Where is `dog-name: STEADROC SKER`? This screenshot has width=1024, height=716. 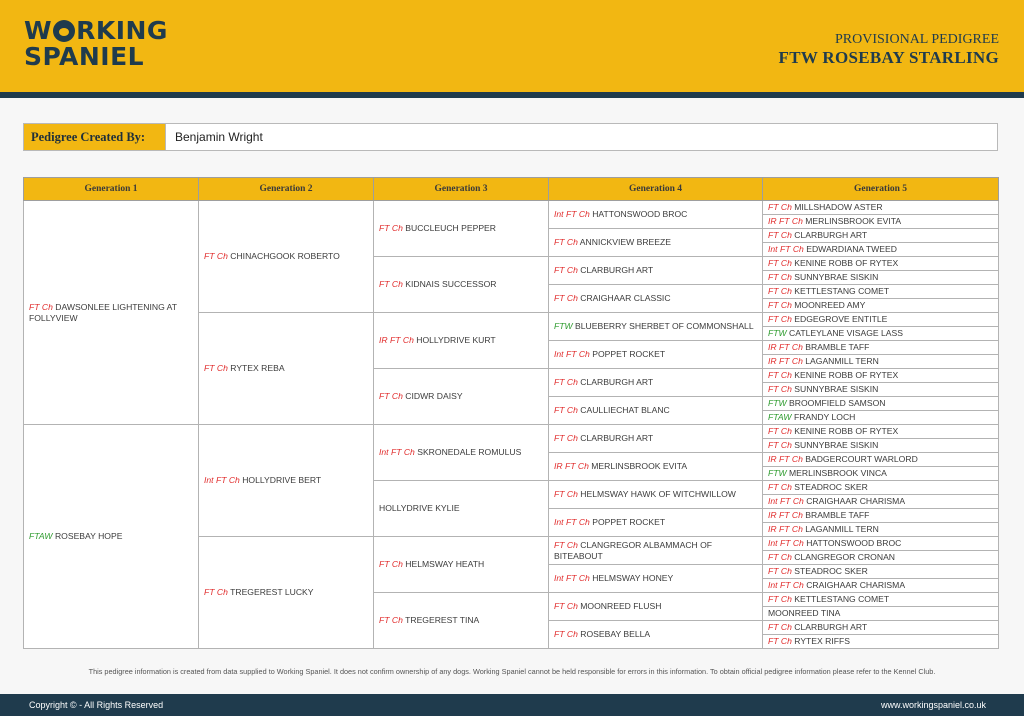 dog-name: STEADROC SKER is located at coordinates (831, 487).